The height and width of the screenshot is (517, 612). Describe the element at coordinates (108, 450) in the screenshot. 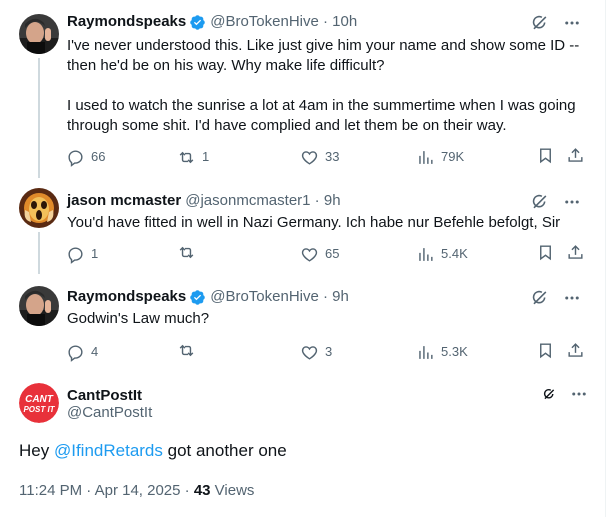

I see `mention-link: @IfindRetards` at that location.